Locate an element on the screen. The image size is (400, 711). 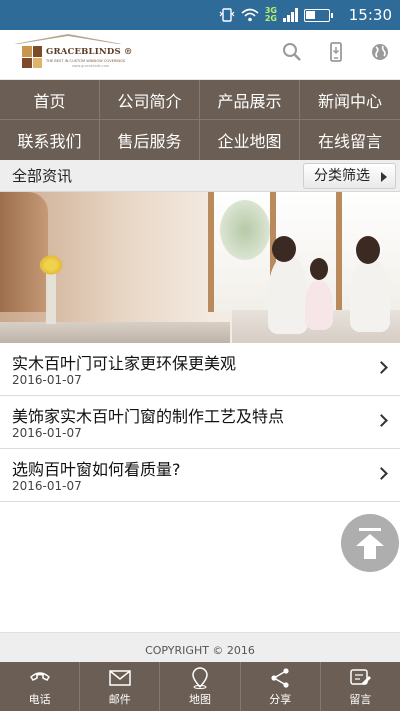
nav-item-home: 首页 is located at coordinates (50, 100).